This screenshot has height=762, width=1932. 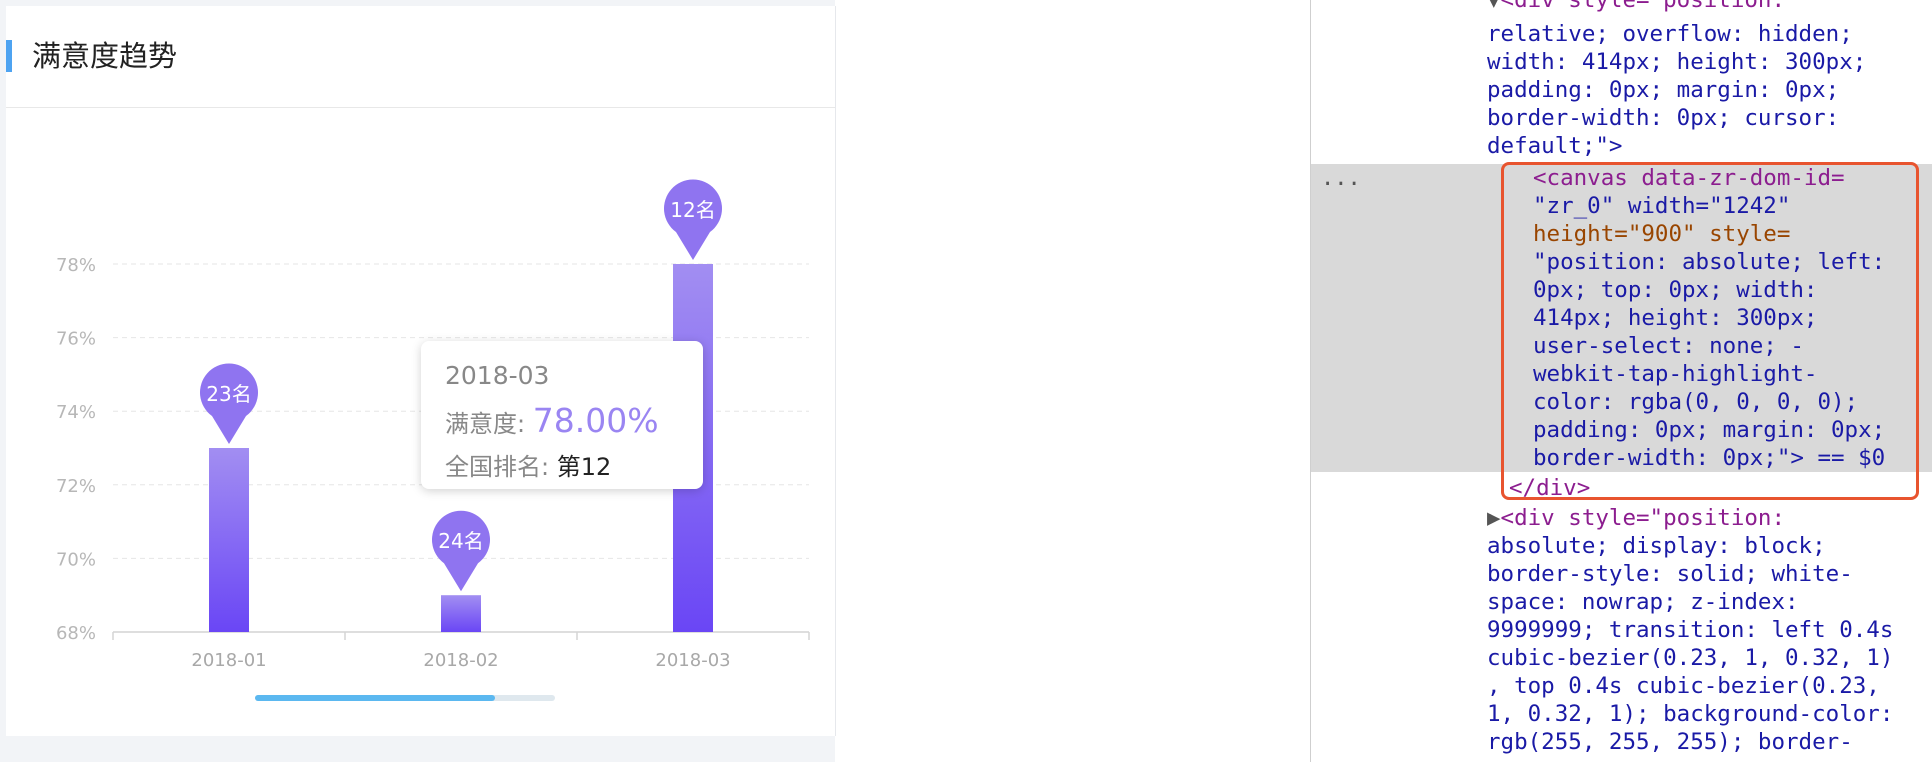 What do you see at coordinates (1494, 518) in the screenshot?
I see `collapse-triangle-icon: ▶` at bounding box center [1494, 518].